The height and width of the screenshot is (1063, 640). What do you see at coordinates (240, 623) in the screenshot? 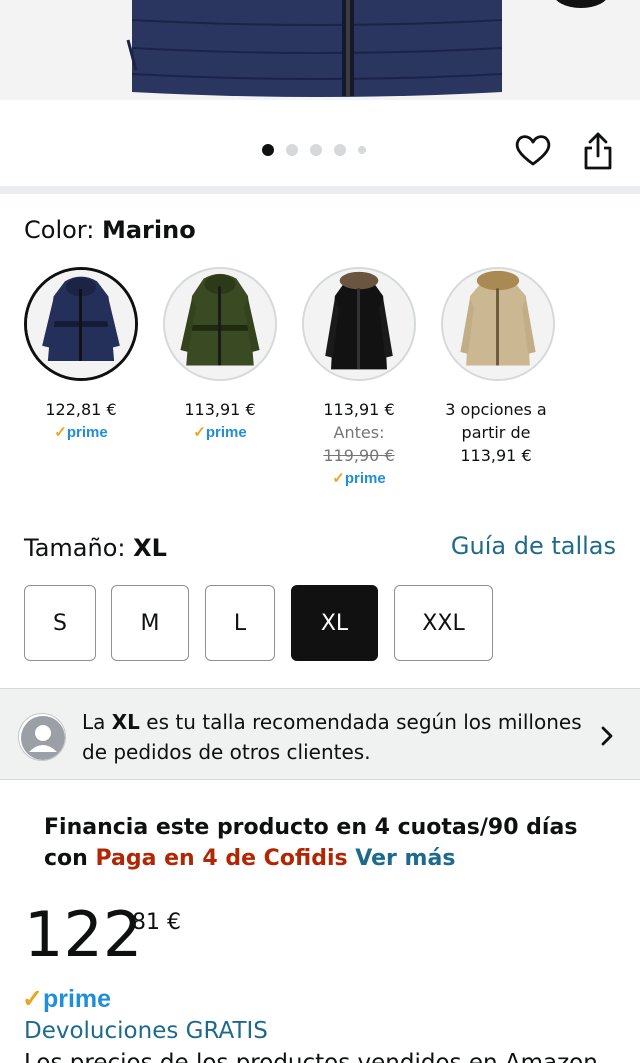
I see `size-button-l: L` at bounding box center [240, 623].